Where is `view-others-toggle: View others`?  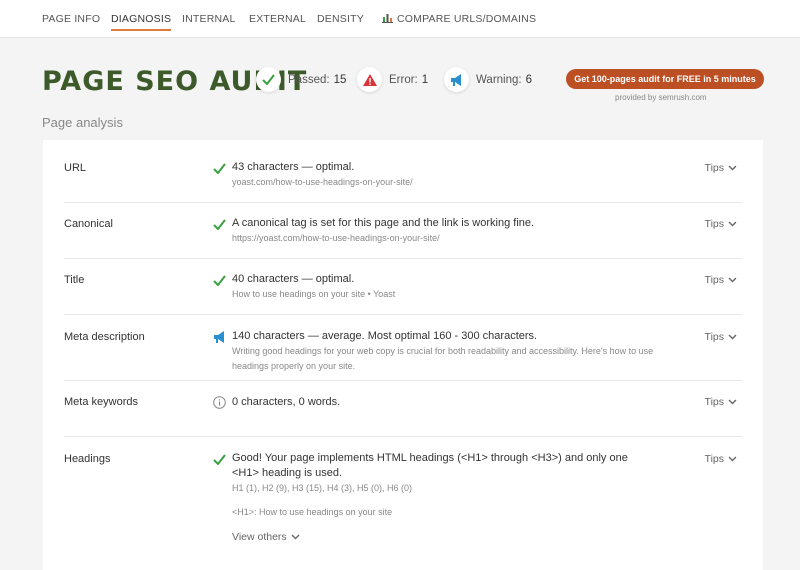 view-others-toggle: View others is located at coordinates (266, 537).